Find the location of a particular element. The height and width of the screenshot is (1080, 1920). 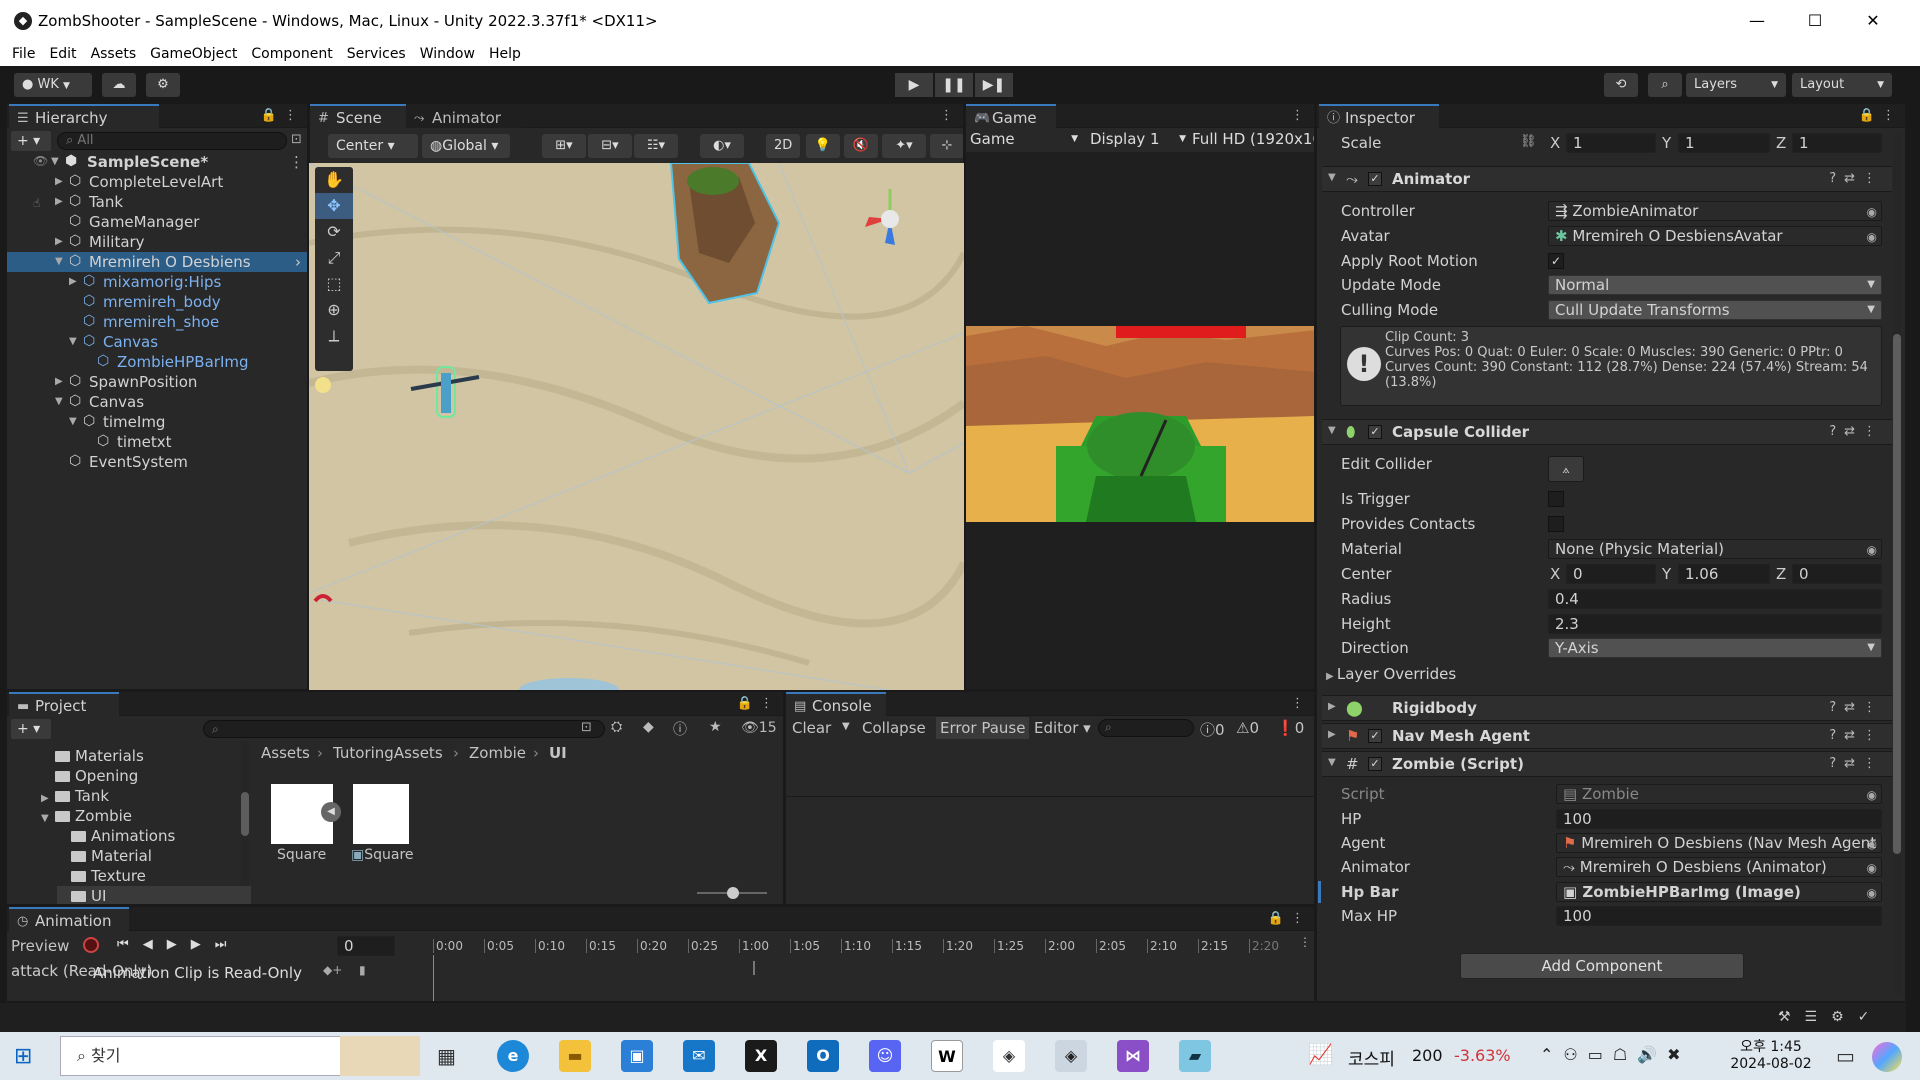

animator-component-header: ▼ ⤳ ✓ Animator ?⇄⋮ is located at coordinates (1607, 179).